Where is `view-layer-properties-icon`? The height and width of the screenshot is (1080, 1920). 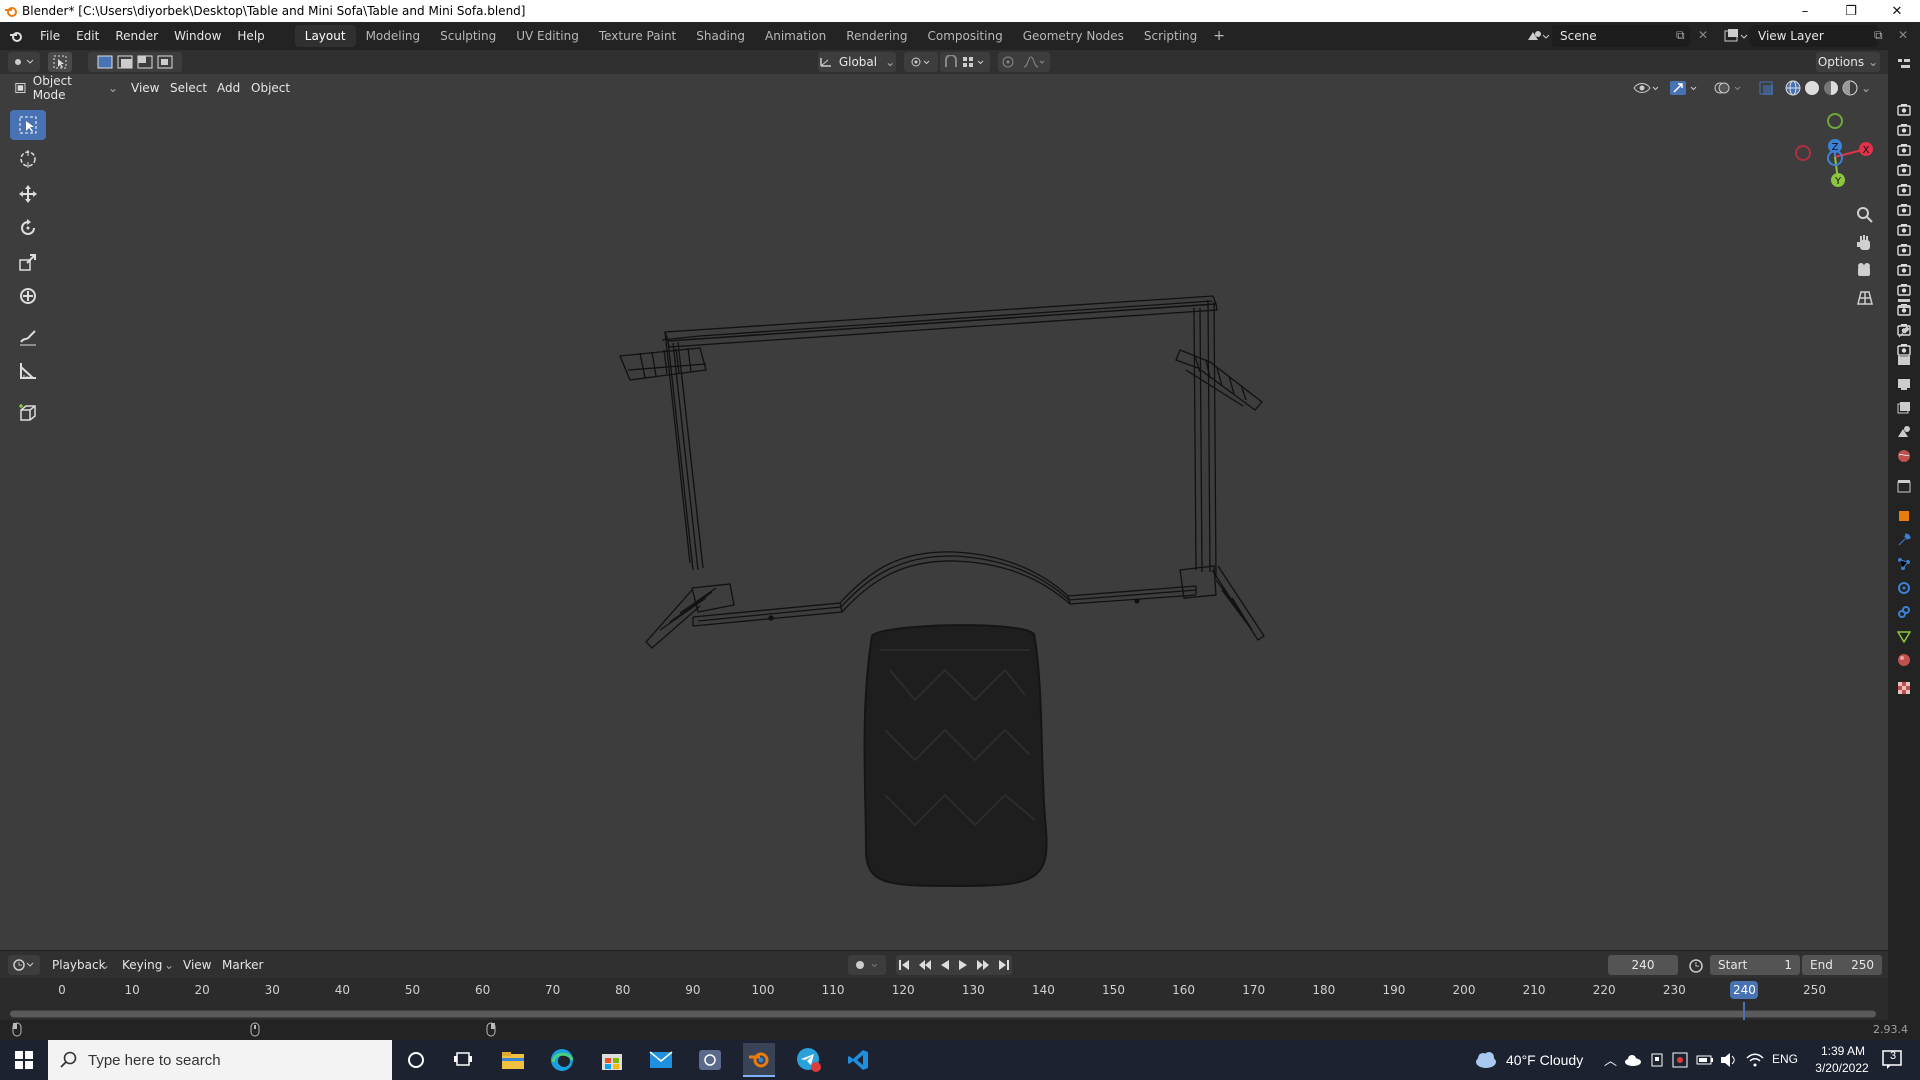
view-layer-properties-icon is located at coordinates (1904, 408).